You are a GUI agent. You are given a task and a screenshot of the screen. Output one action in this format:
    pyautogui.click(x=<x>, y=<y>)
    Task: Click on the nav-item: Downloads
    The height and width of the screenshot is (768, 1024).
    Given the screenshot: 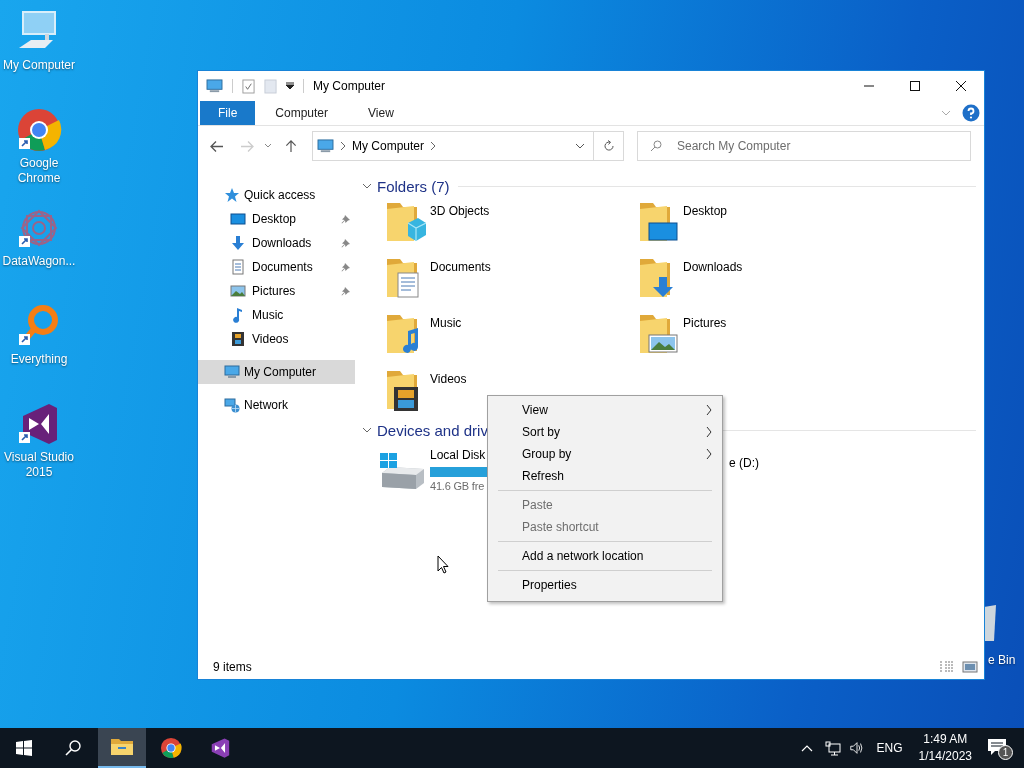 What is the action you would take?
    pyautogui.click(x=276, y=243)
    